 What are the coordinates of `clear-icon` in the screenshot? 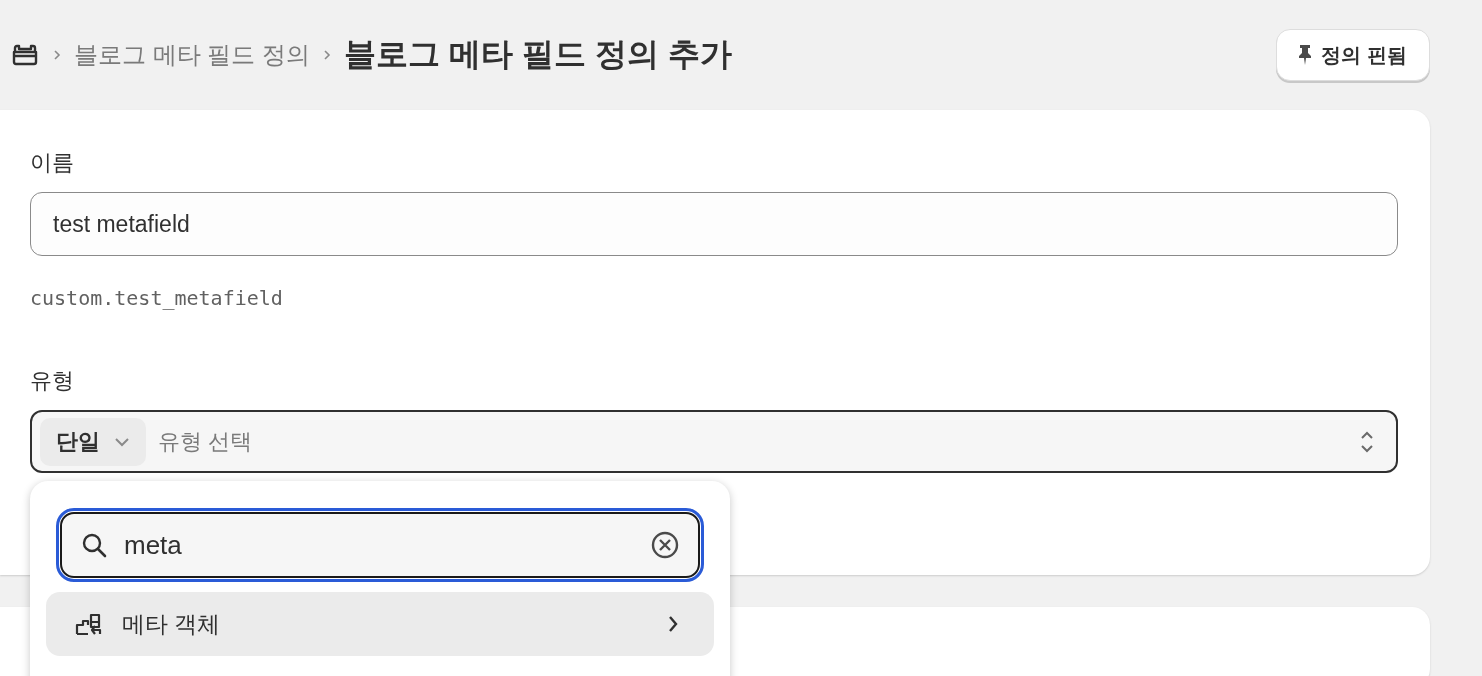 It's located at (665, 545).